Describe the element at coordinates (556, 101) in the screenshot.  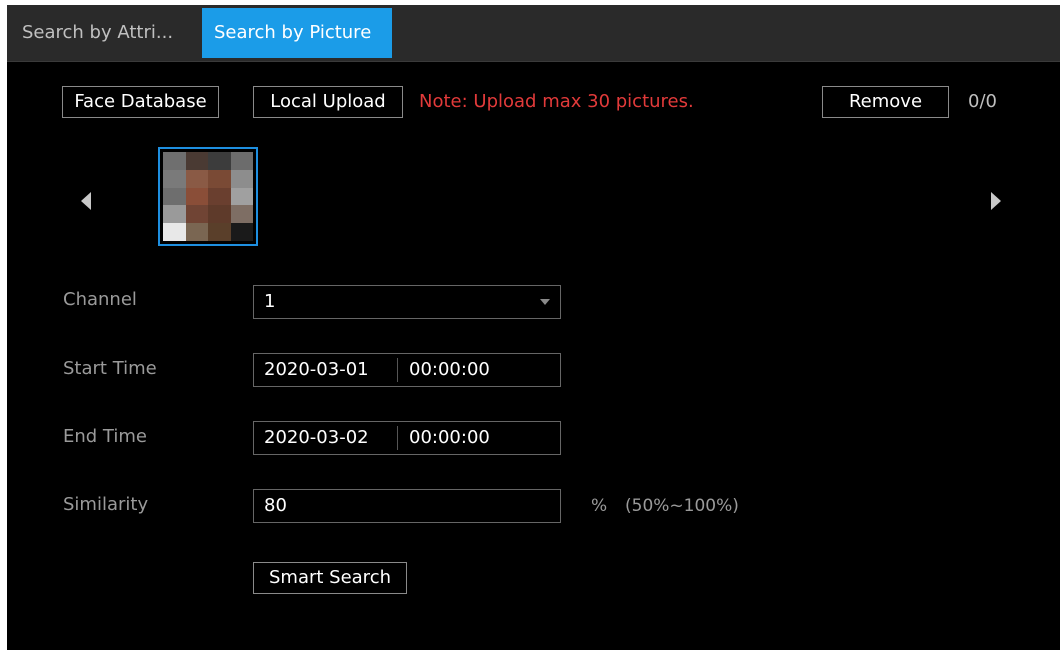
I see `upload-note: Note: Upload max 30 pictures.` at that location.